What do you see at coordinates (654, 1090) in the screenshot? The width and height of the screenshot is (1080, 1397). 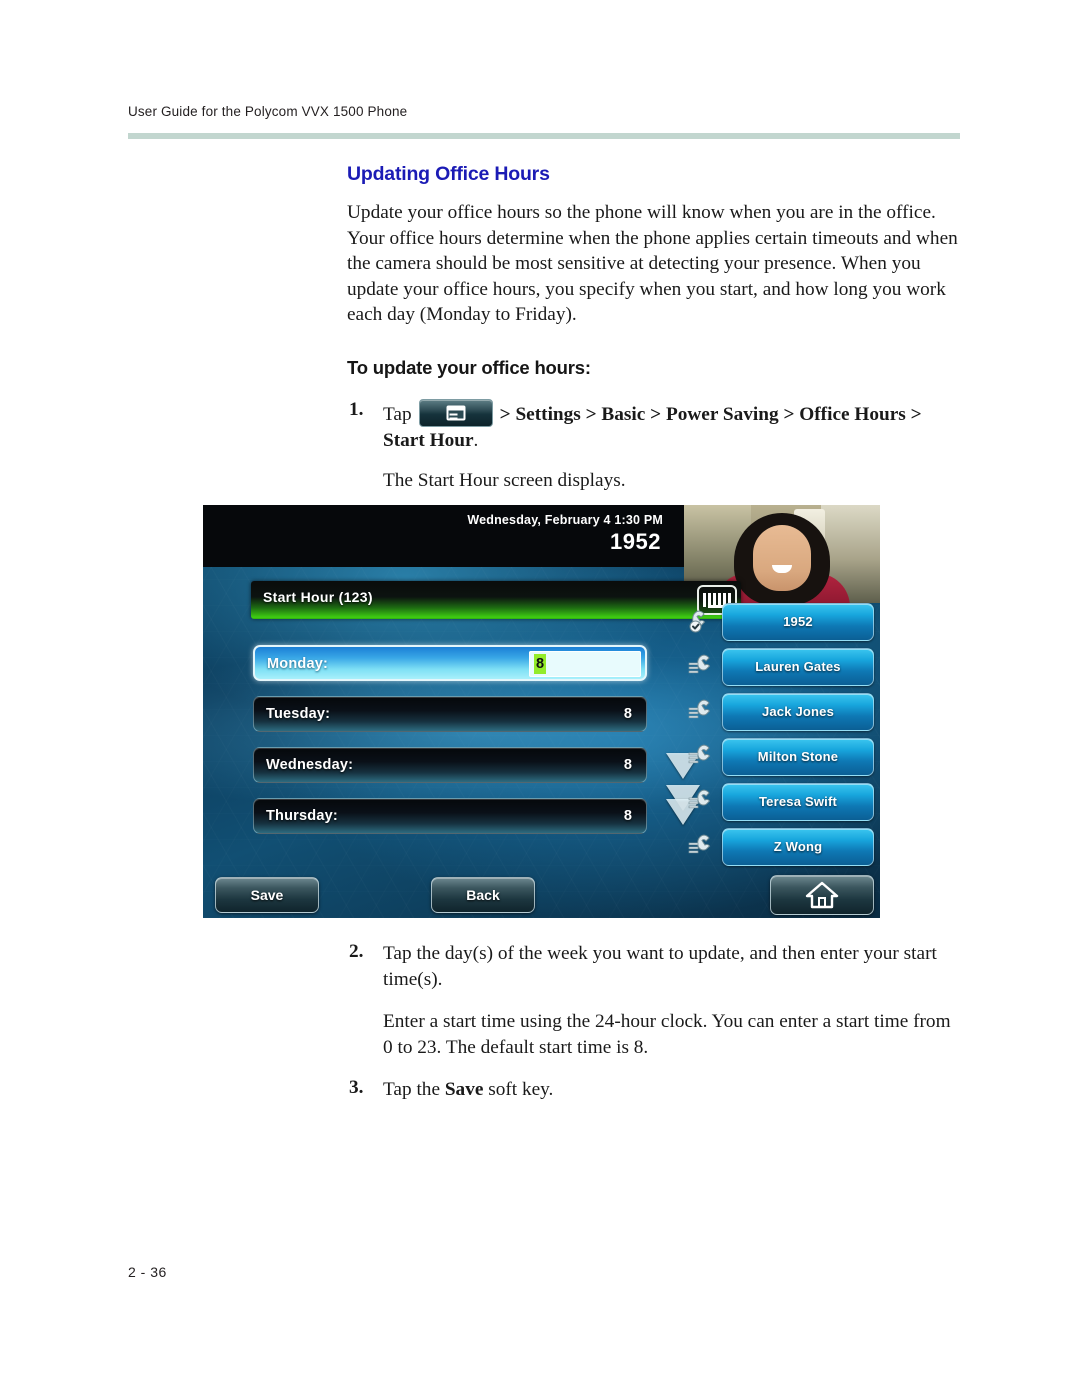 I see `step-3: 3. Tap the Save soft key.` at bounding box center [654, 1090].